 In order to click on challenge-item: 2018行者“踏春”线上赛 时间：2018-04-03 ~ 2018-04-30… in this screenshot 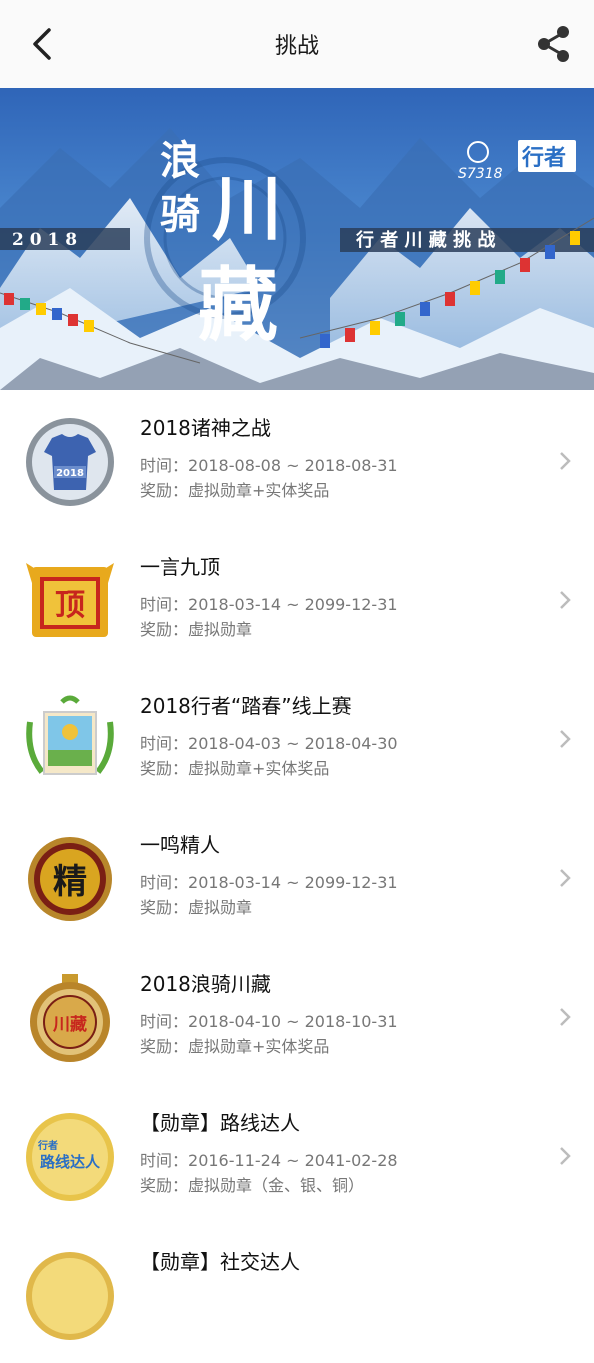, I will do `click(297, 737)`.